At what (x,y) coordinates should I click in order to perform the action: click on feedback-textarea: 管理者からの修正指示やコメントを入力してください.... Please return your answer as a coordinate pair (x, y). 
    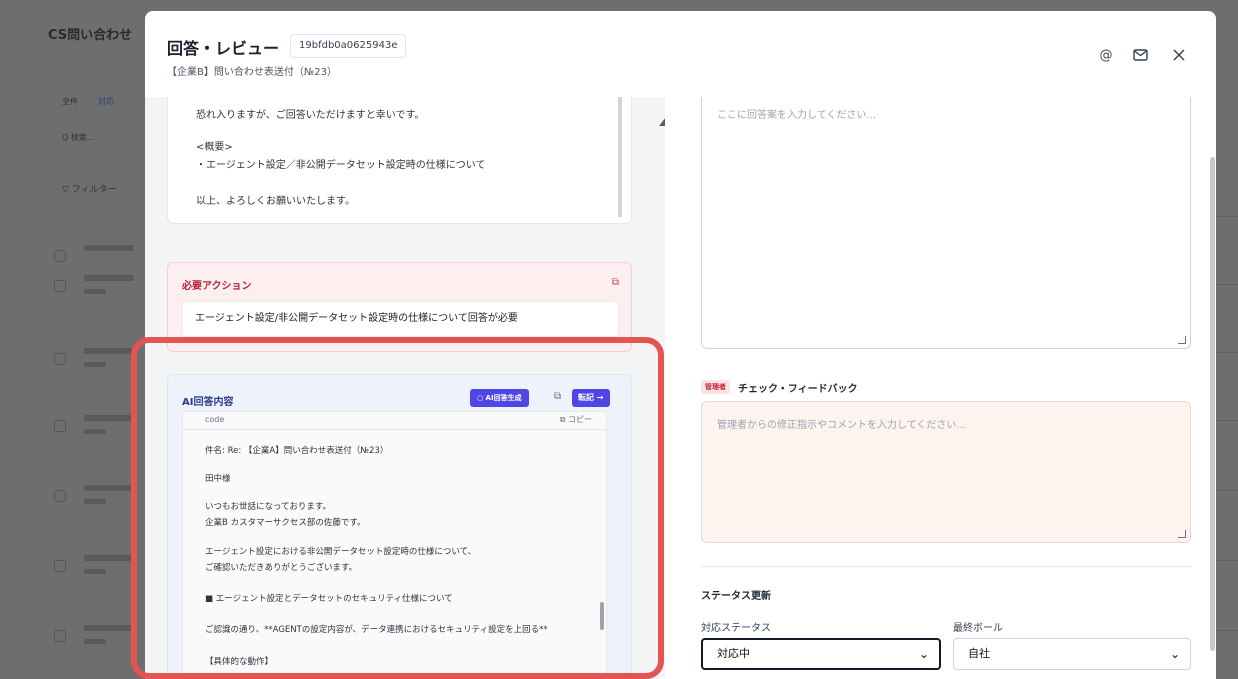
    Looking at the image, I should click on (946, 472).